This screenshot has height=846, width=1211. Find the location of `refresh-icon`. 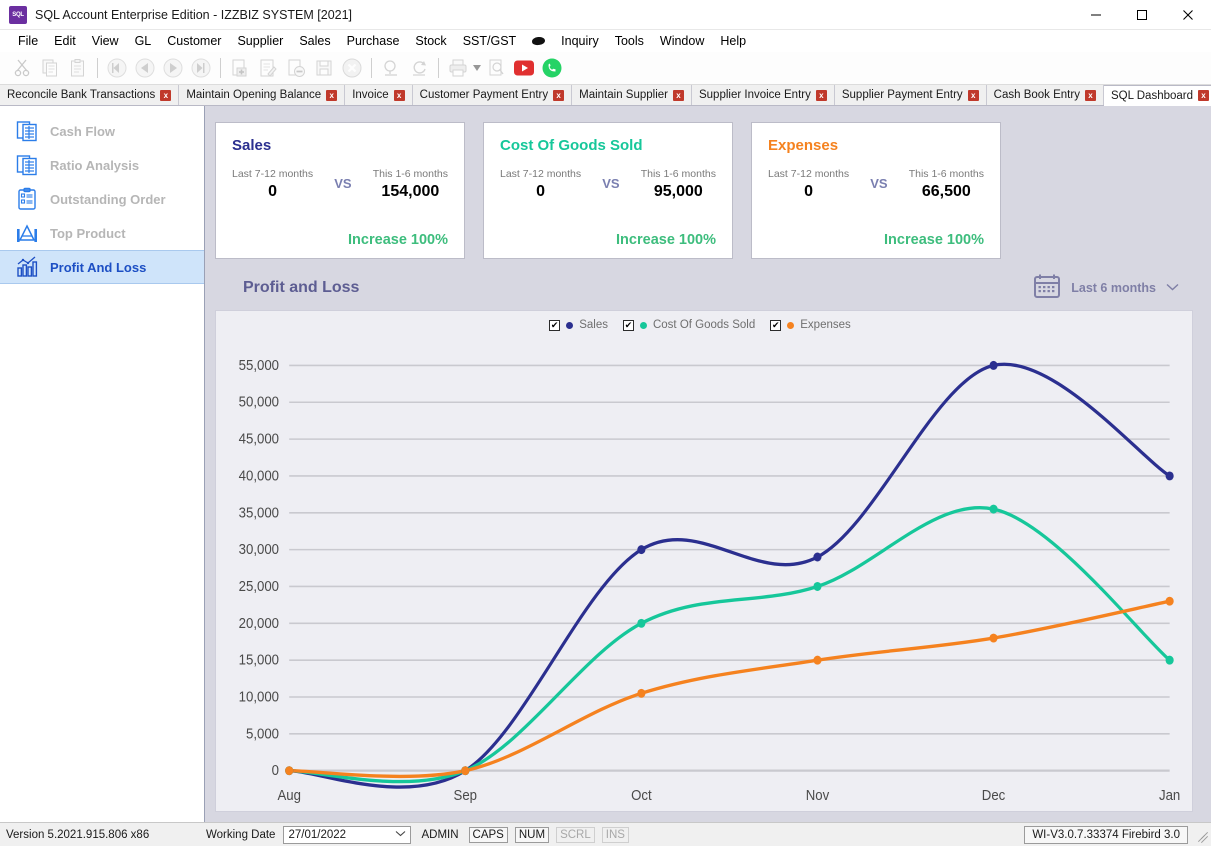

refresh-icon is located at coordinates (419, 68).